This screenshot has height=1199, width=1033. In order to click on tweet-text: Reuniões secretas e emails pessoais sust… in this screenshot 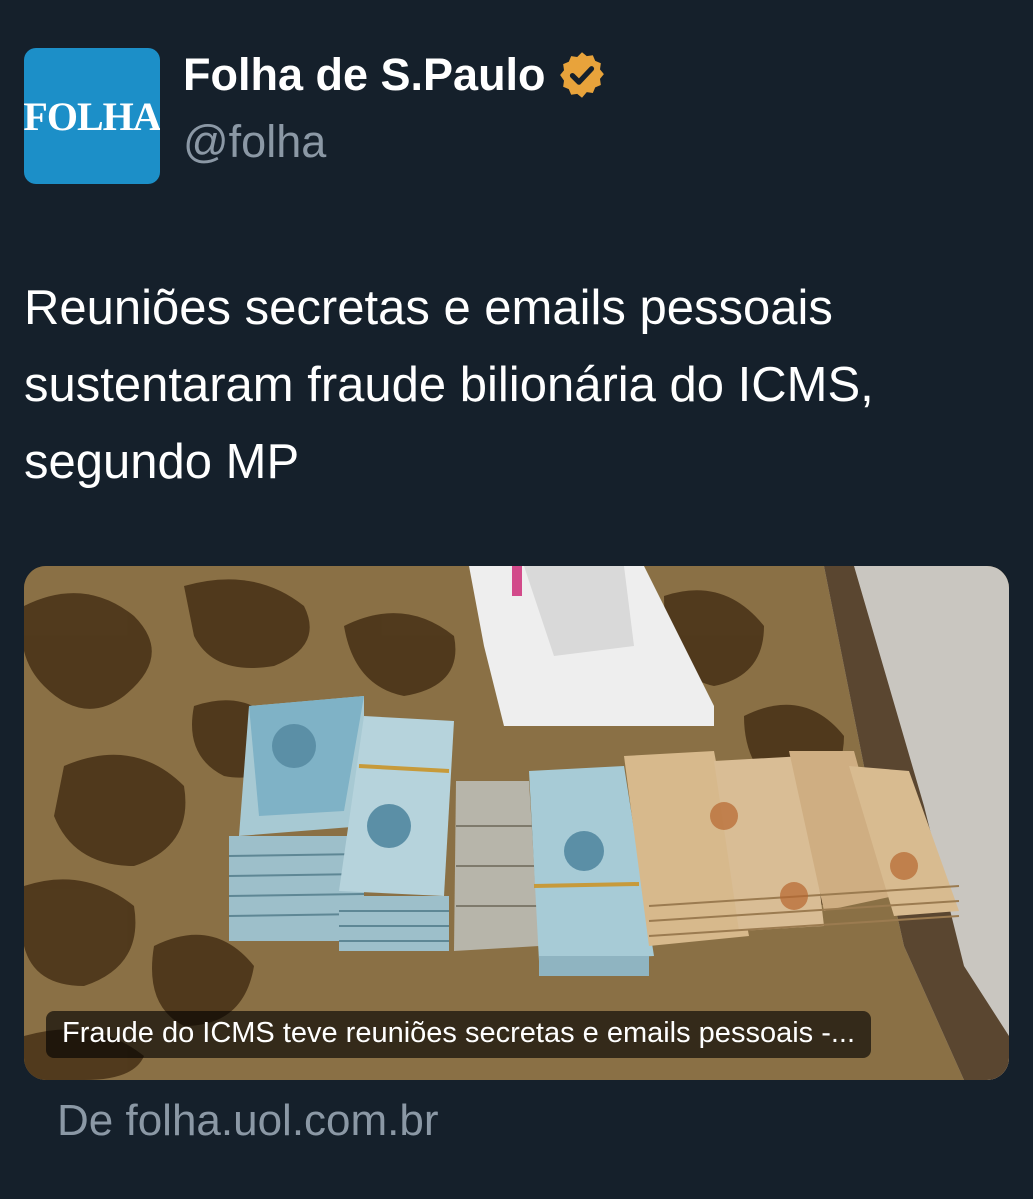, I will do `click(449, 385)`.